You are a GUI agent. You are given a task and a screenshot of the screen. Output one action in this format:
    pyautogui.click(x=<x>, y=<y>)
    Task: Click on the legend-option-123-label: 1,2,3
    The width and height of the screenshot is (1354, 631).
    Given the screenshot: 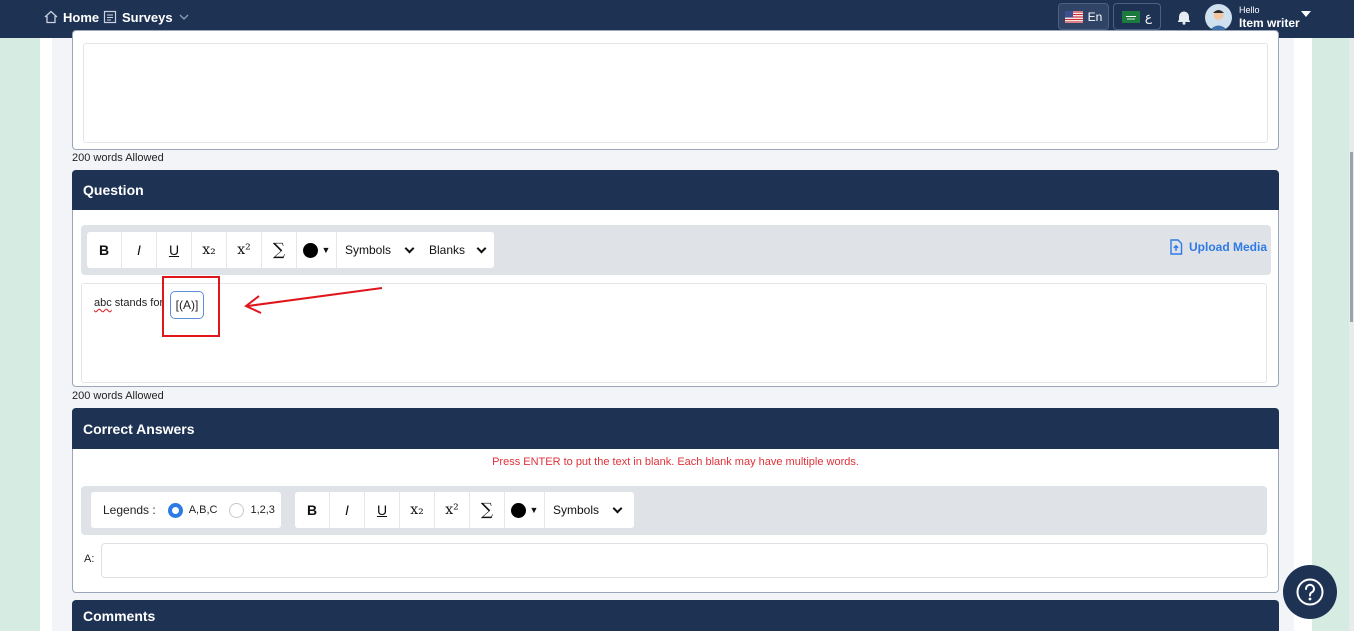 What is the action you would take?
    pyautogui.click(x=262, y=510)
    